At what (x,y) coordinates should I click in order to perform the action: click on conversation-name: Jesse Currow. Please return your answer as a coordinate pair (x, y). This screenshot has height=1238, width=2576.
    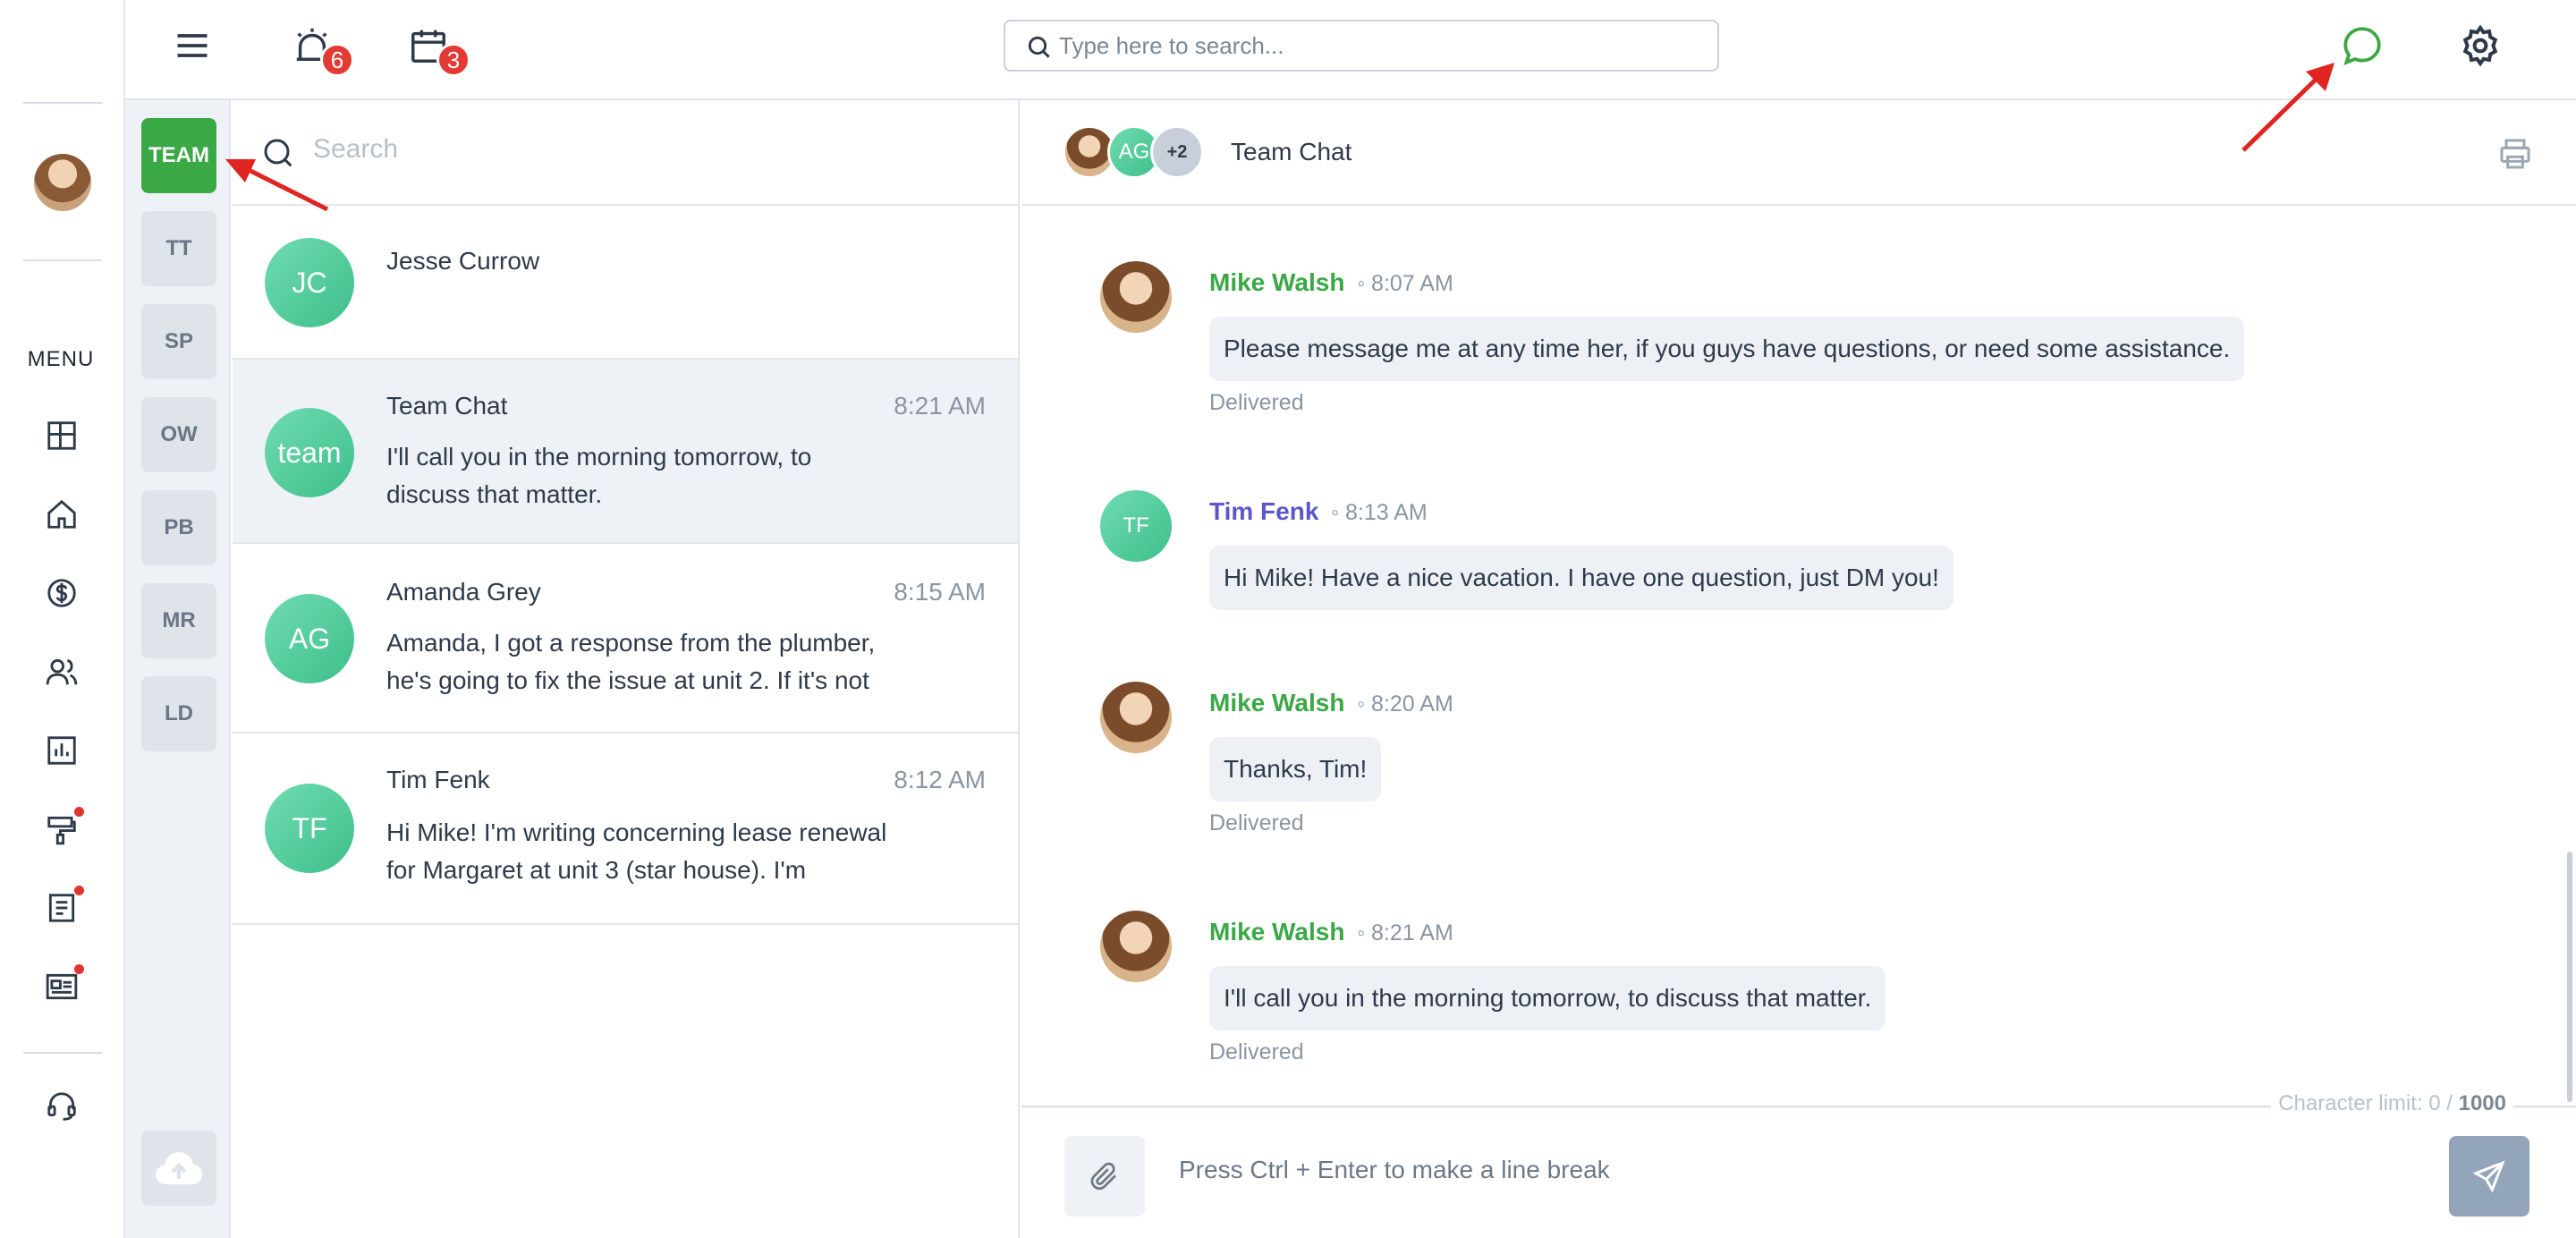
    Looking at the image, I should click on (463, 261).